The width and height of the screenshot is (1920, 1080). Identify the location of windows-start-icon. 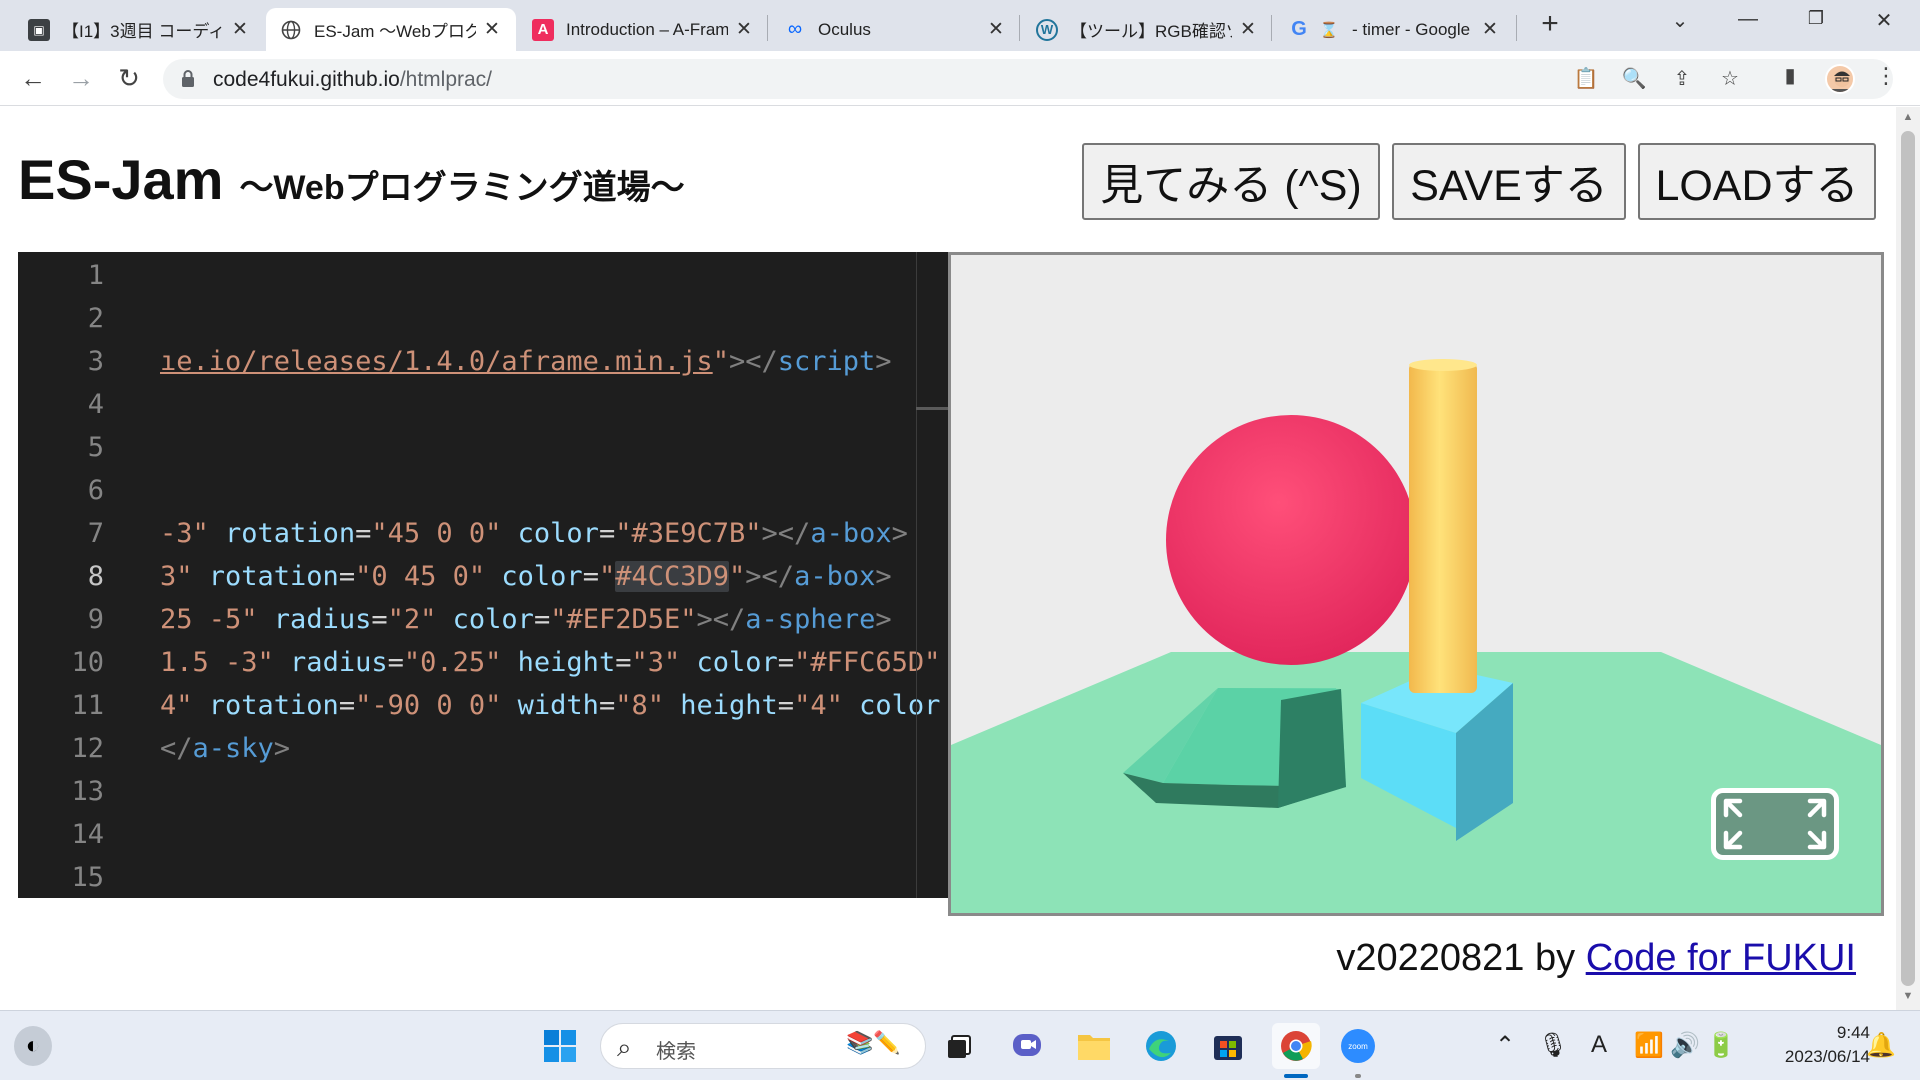
(560, 1046).